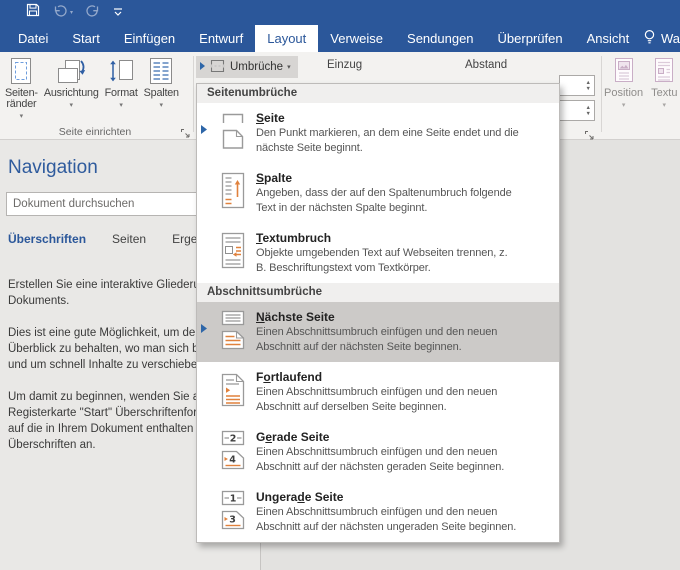 The image size is (680, 570). I want to click on arrange-buttons: Position ▾ Textu ▾, so click(640, 82).